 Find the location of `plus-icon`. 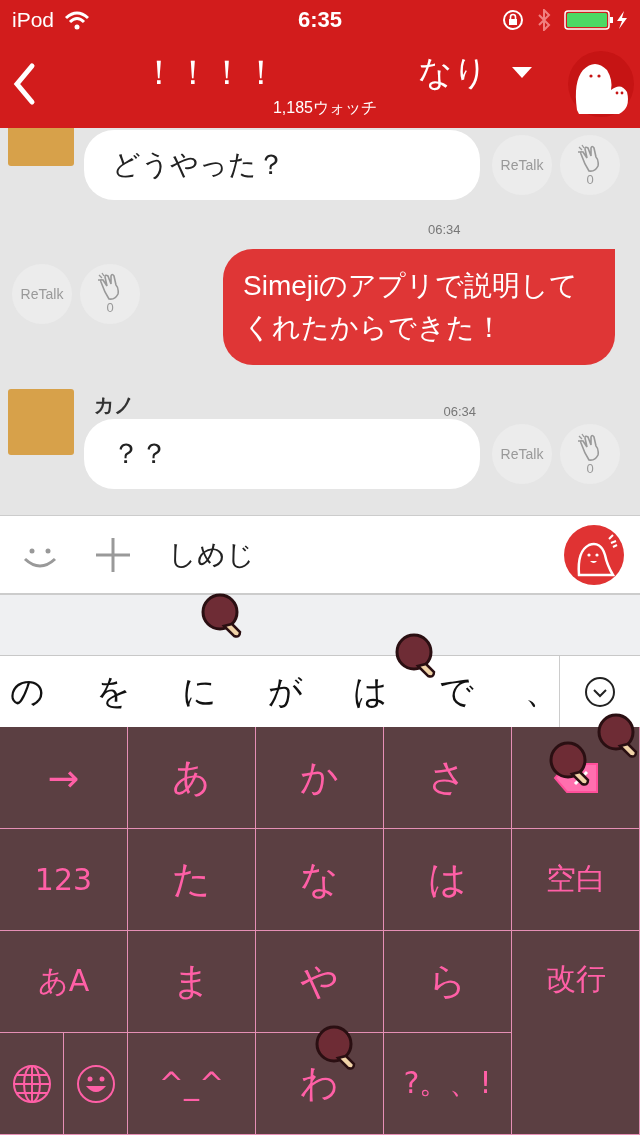

plus-icon is located at coordinates (113, 554).